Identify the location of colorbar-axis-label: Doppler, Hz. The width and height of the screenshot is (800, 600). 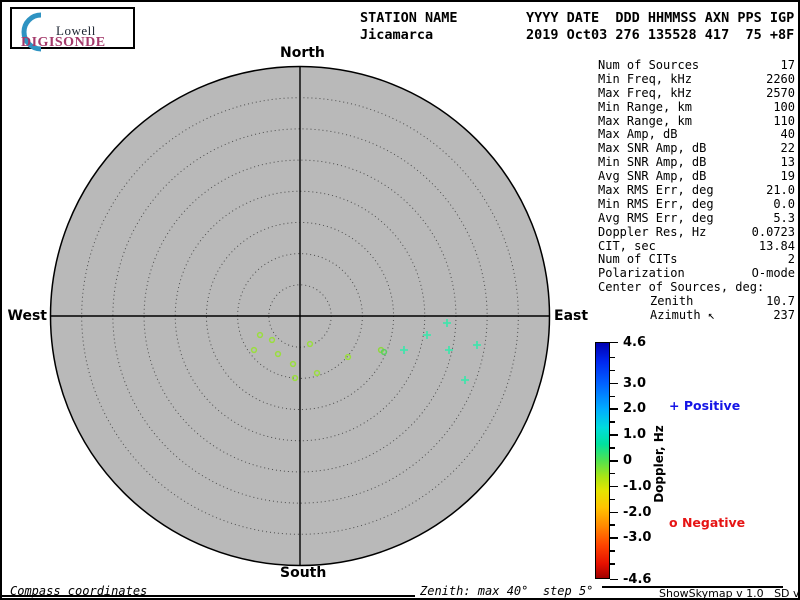
(659, 464).